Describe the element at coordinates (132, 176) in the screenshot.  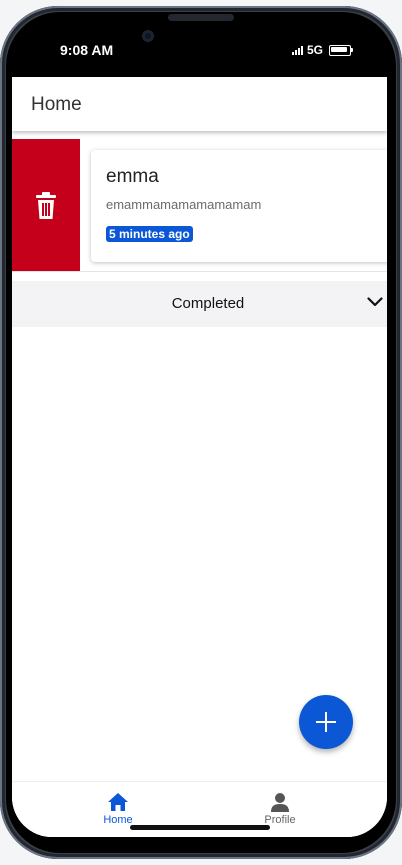
I see `task-title: emma` at that location.